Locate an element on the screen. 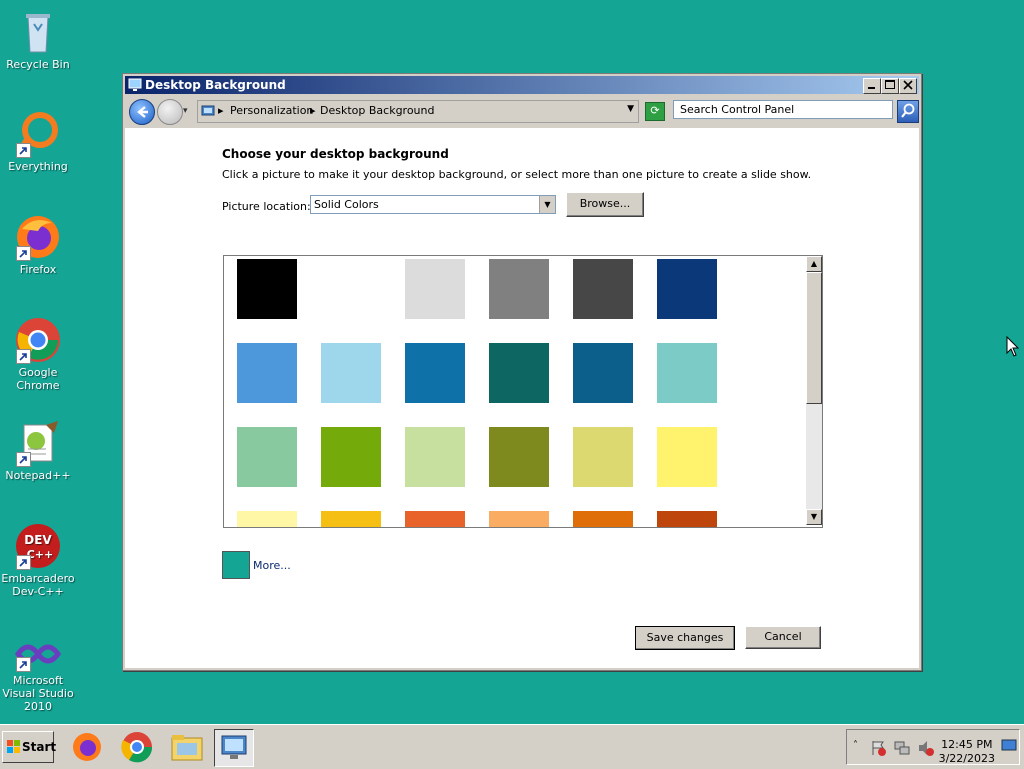 This screenshot has height=769, width=1024. taskbar-explorer is located at coordinates (187, 747).